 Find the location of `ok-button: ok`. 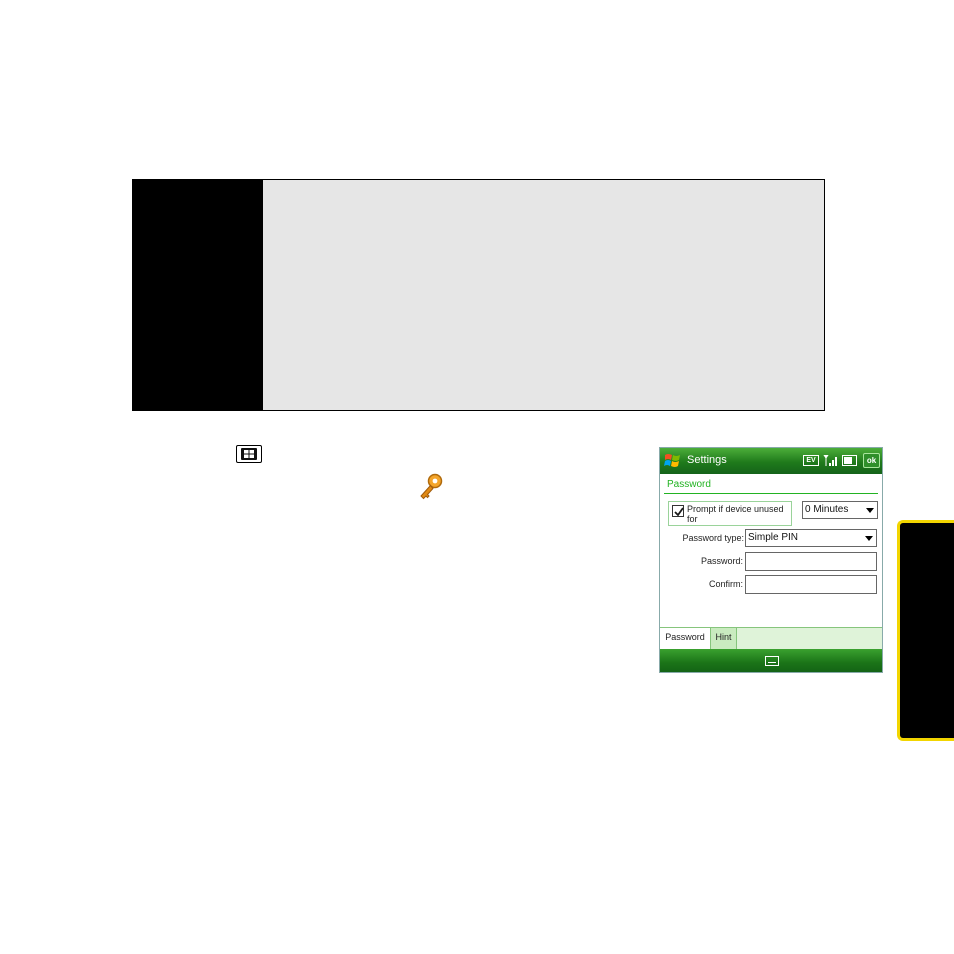

ok-button: ok is located at coordinates (871, 460).